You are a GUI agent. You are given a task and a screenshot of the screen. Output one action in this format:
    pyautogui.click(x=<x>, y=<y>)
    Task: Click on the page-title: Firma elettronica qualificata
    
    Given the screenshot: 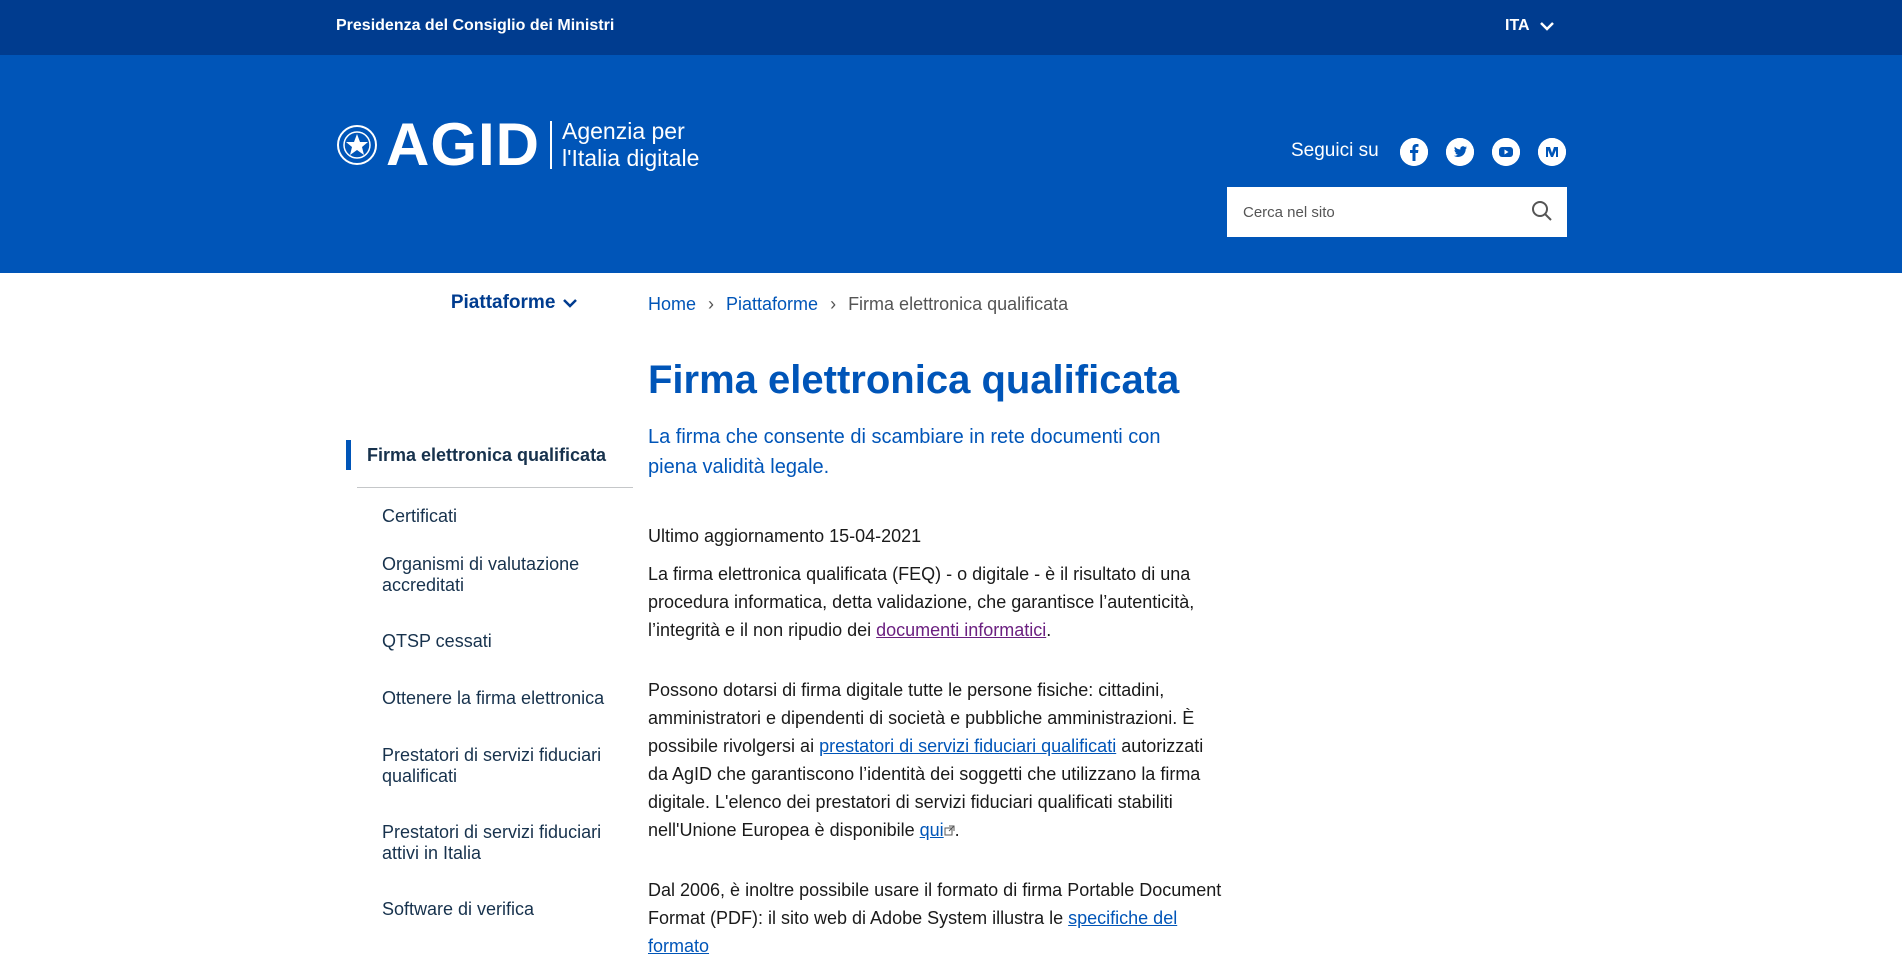 What is the action you would take?
    pyautogui.click(x=914, y=380)
    